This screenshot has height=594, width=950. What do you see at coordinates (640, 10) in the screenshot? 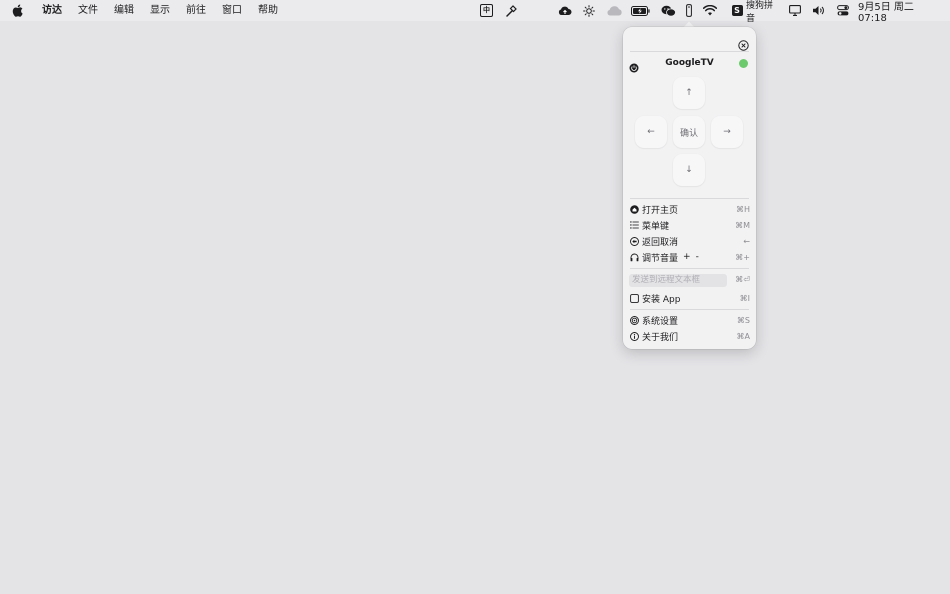
I see `battery-icon` at bounding box center [640, 10].